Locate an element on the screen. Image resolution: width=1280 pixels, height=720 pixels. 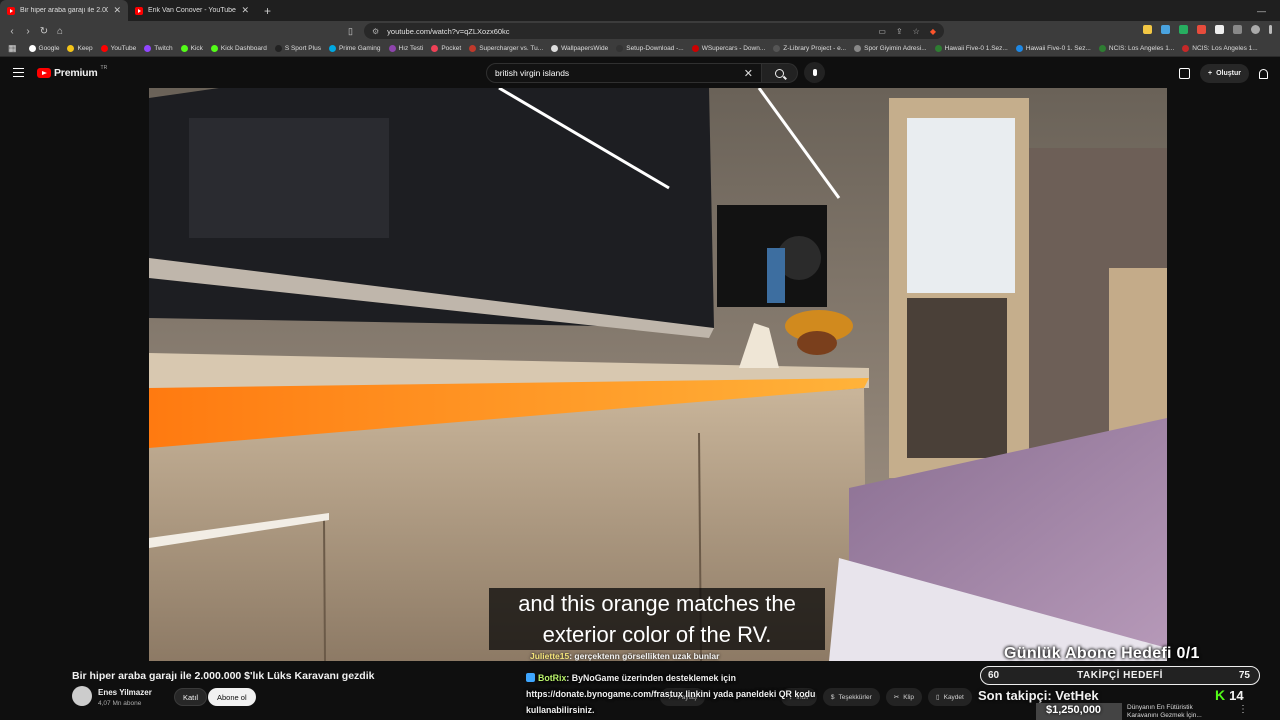
search-box: british virgin islands ✕ is located at coordinates (642, 73).